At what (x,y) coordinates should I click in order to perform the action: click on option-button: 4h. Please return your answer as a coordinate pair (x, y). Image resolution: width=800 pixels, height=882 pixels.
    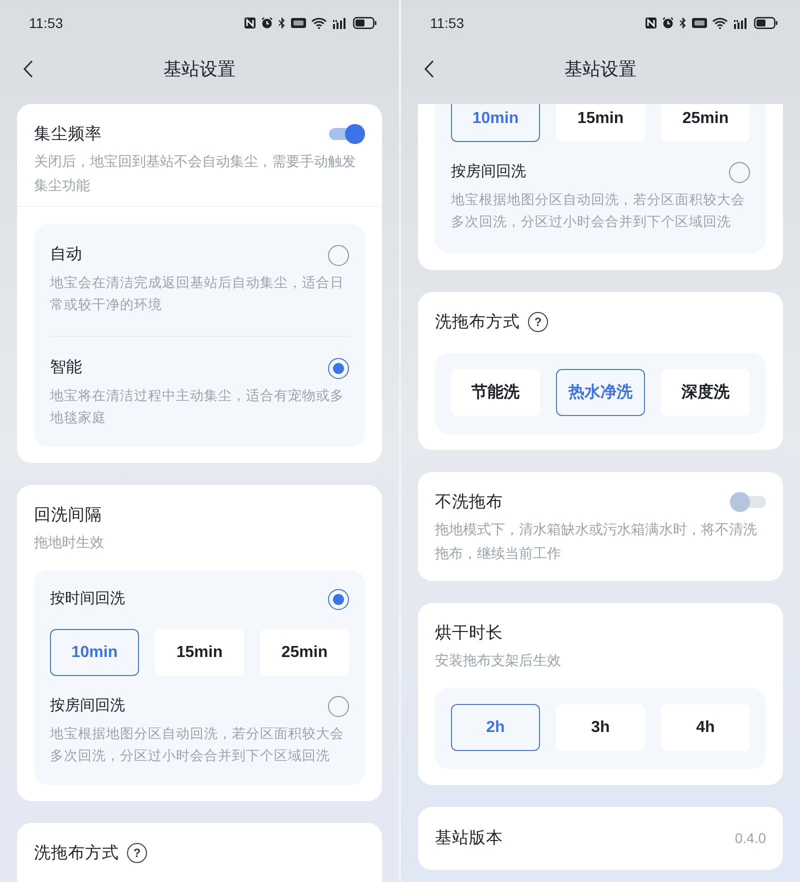
    Looking at the image, I should click on (705, 727).